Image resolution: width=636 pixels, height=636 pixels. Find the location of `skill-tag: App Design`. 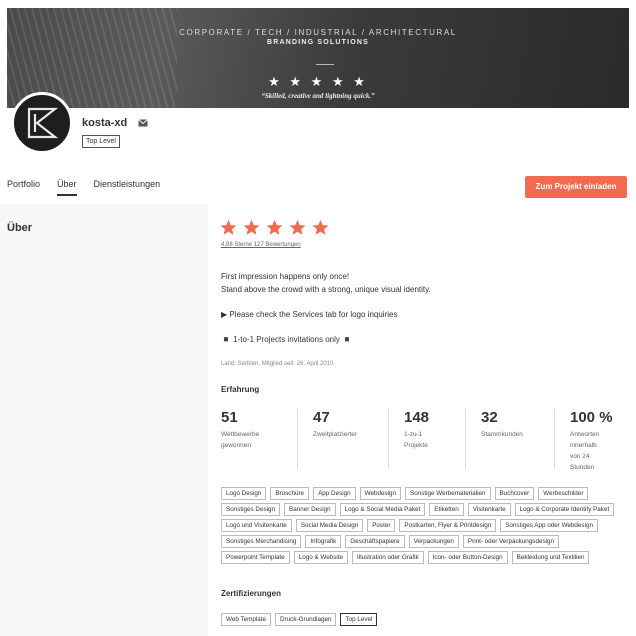

skill-tag: App Design is located at coordinates (334, 493).